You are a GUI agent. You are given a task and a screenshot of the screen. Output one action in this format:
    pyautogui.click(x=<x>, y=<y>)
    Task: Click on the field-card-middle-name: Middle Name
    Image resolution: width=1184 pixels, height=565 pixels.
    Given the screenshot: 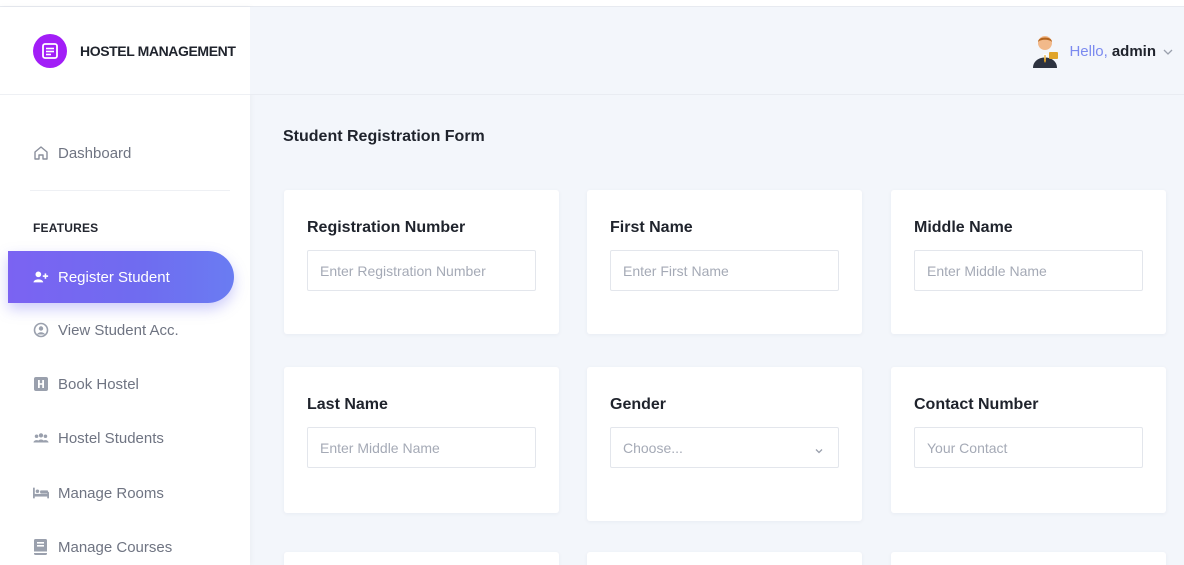 What is the action you would take?
    pyautogui.click(x=1028, y=262)
    